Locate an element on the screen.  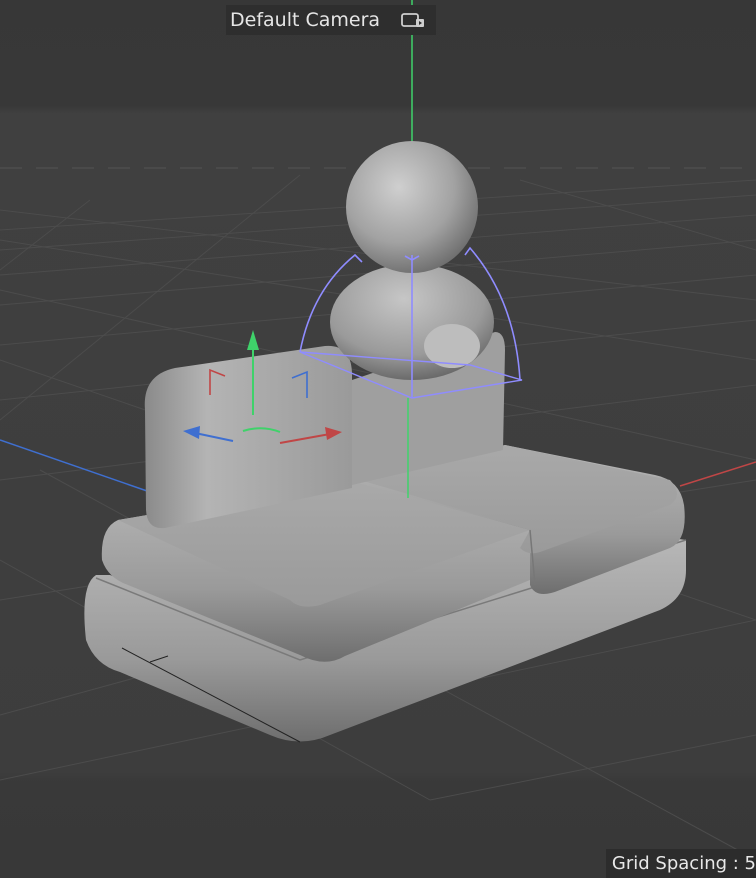
grid-spacing-text: Grid Spacing : 5 is located at coordinates (683, 863).